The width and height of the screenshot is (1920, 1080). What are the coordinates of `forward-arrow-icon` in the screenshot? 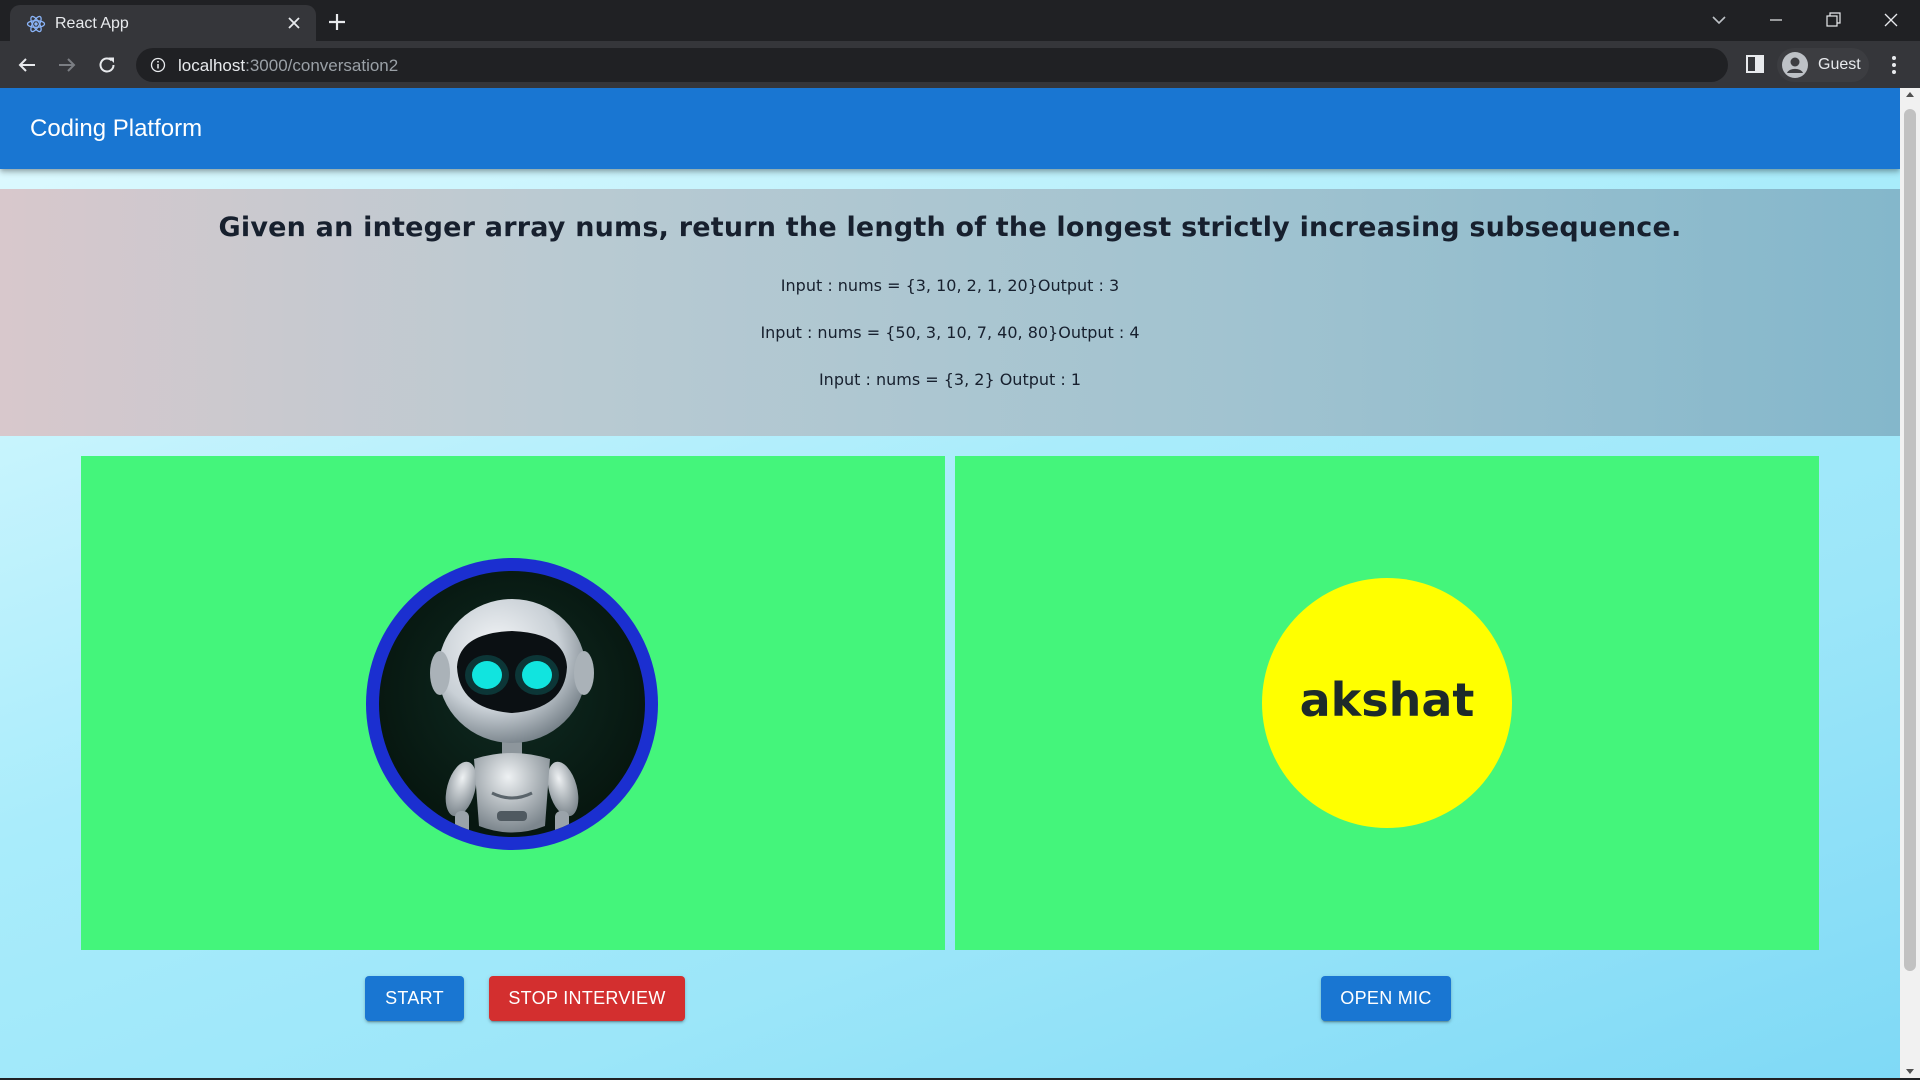 It's located at (67, 65).